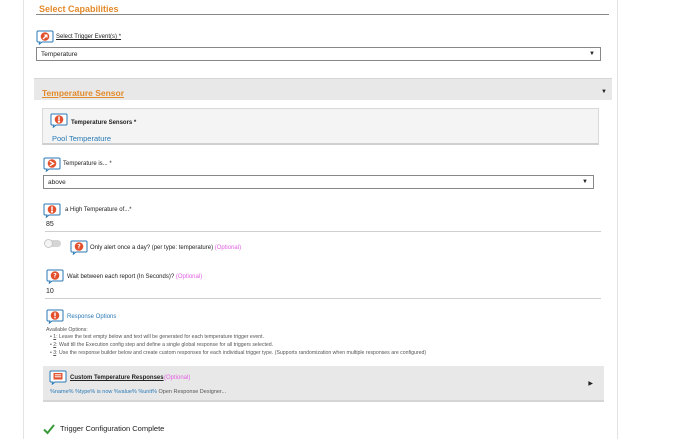 The width and height of the screenshot is (690, 439). What do you see at coordinates (87, 164) in the screenshot?
I see `temperature-is-label: Temperature is... *` at bounding box center [87, 164].